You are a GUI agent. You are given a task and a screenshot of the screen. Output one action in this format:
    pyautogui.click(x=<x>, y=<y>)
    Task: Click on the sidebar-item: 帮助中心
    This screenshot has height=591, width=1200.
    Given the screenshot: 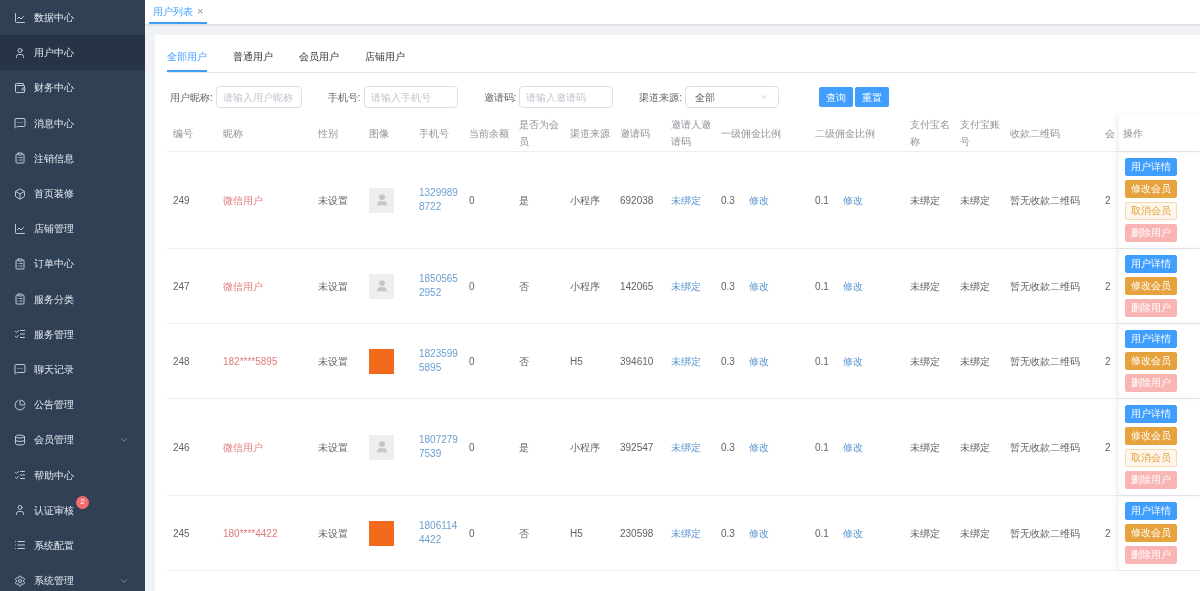 What is the action you would take?
    pyautogui.click(x=72, y=475)
    